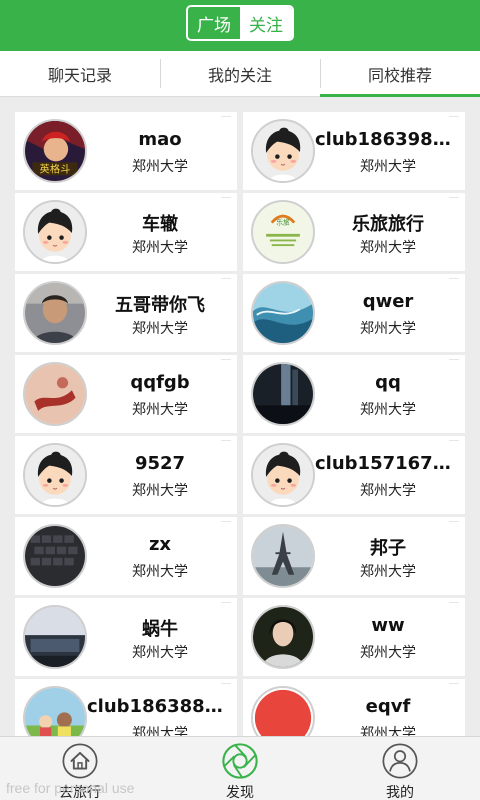 This screenshot has height=800, width=480. I want to click on user-card: 蜗牛 郑州大学, so click(126, 637).